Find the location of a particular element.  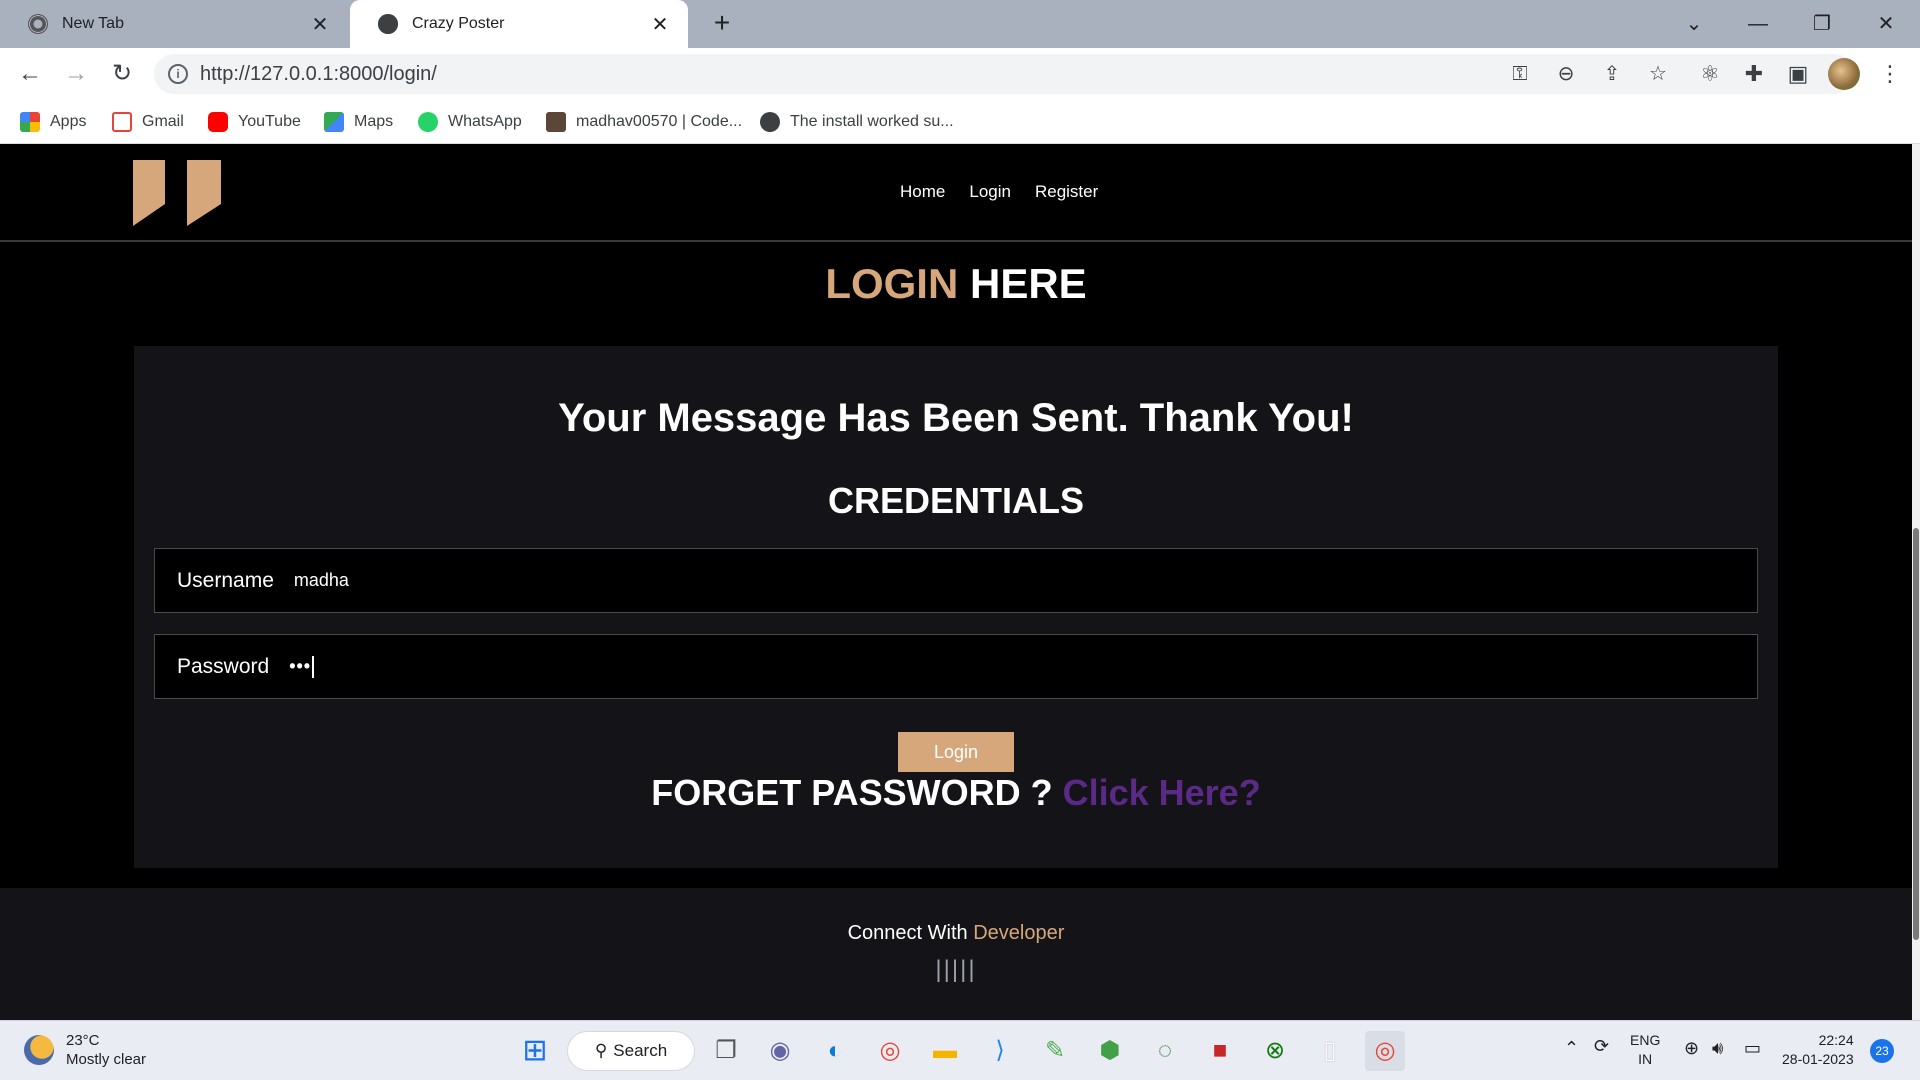

page-scrollbar is located at coordinates (1916, 582).